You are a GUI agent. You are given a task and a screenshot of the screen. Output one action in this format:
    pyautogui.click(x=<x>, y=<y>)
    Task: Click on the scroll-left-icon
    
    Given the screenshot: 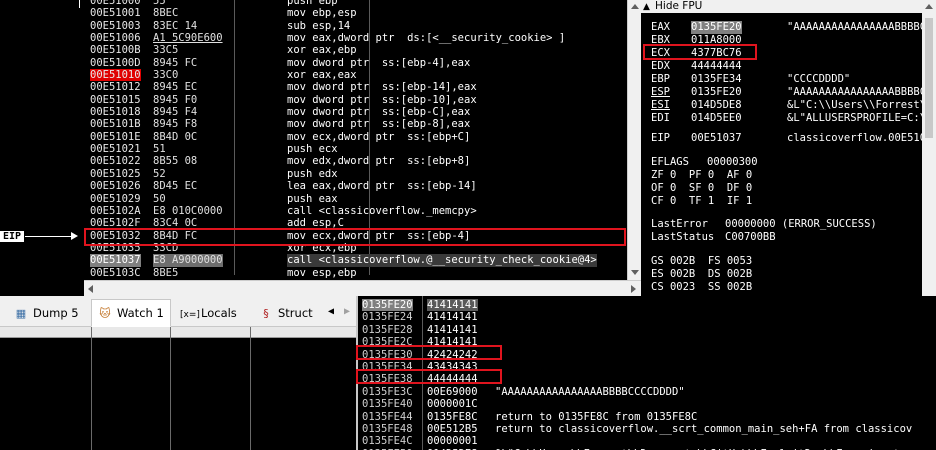 What is the action you would take?
    pyautogui.click(x=90, y=289)
    